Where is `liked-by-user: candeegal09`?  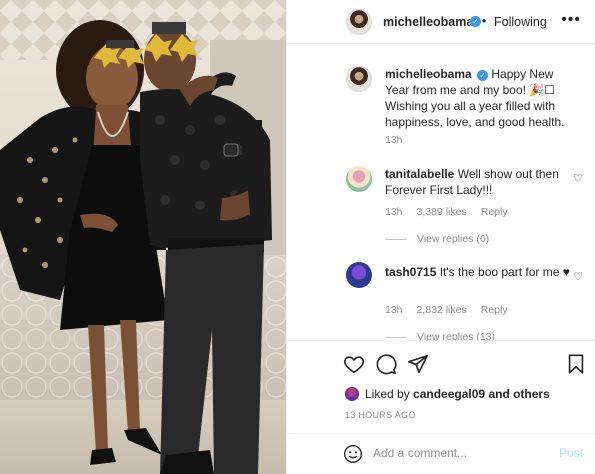 liked-by-user: candeegal09 is located at coordinates (449, 394).